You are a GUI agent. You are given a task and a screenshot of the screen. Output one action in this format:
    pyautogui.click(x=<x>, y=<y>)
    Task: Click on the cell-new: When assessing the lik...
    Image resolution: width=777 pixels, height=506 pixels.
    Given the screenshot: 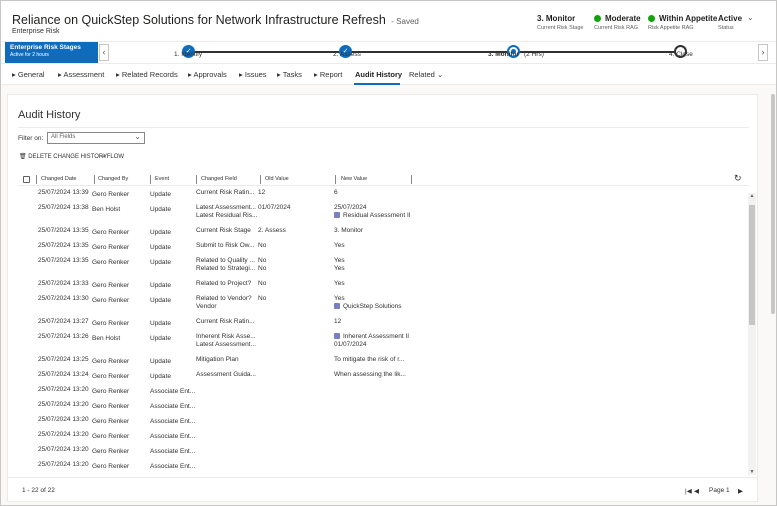 What is the action you would take?
    pyautogui.click(x=370, y=374)
    